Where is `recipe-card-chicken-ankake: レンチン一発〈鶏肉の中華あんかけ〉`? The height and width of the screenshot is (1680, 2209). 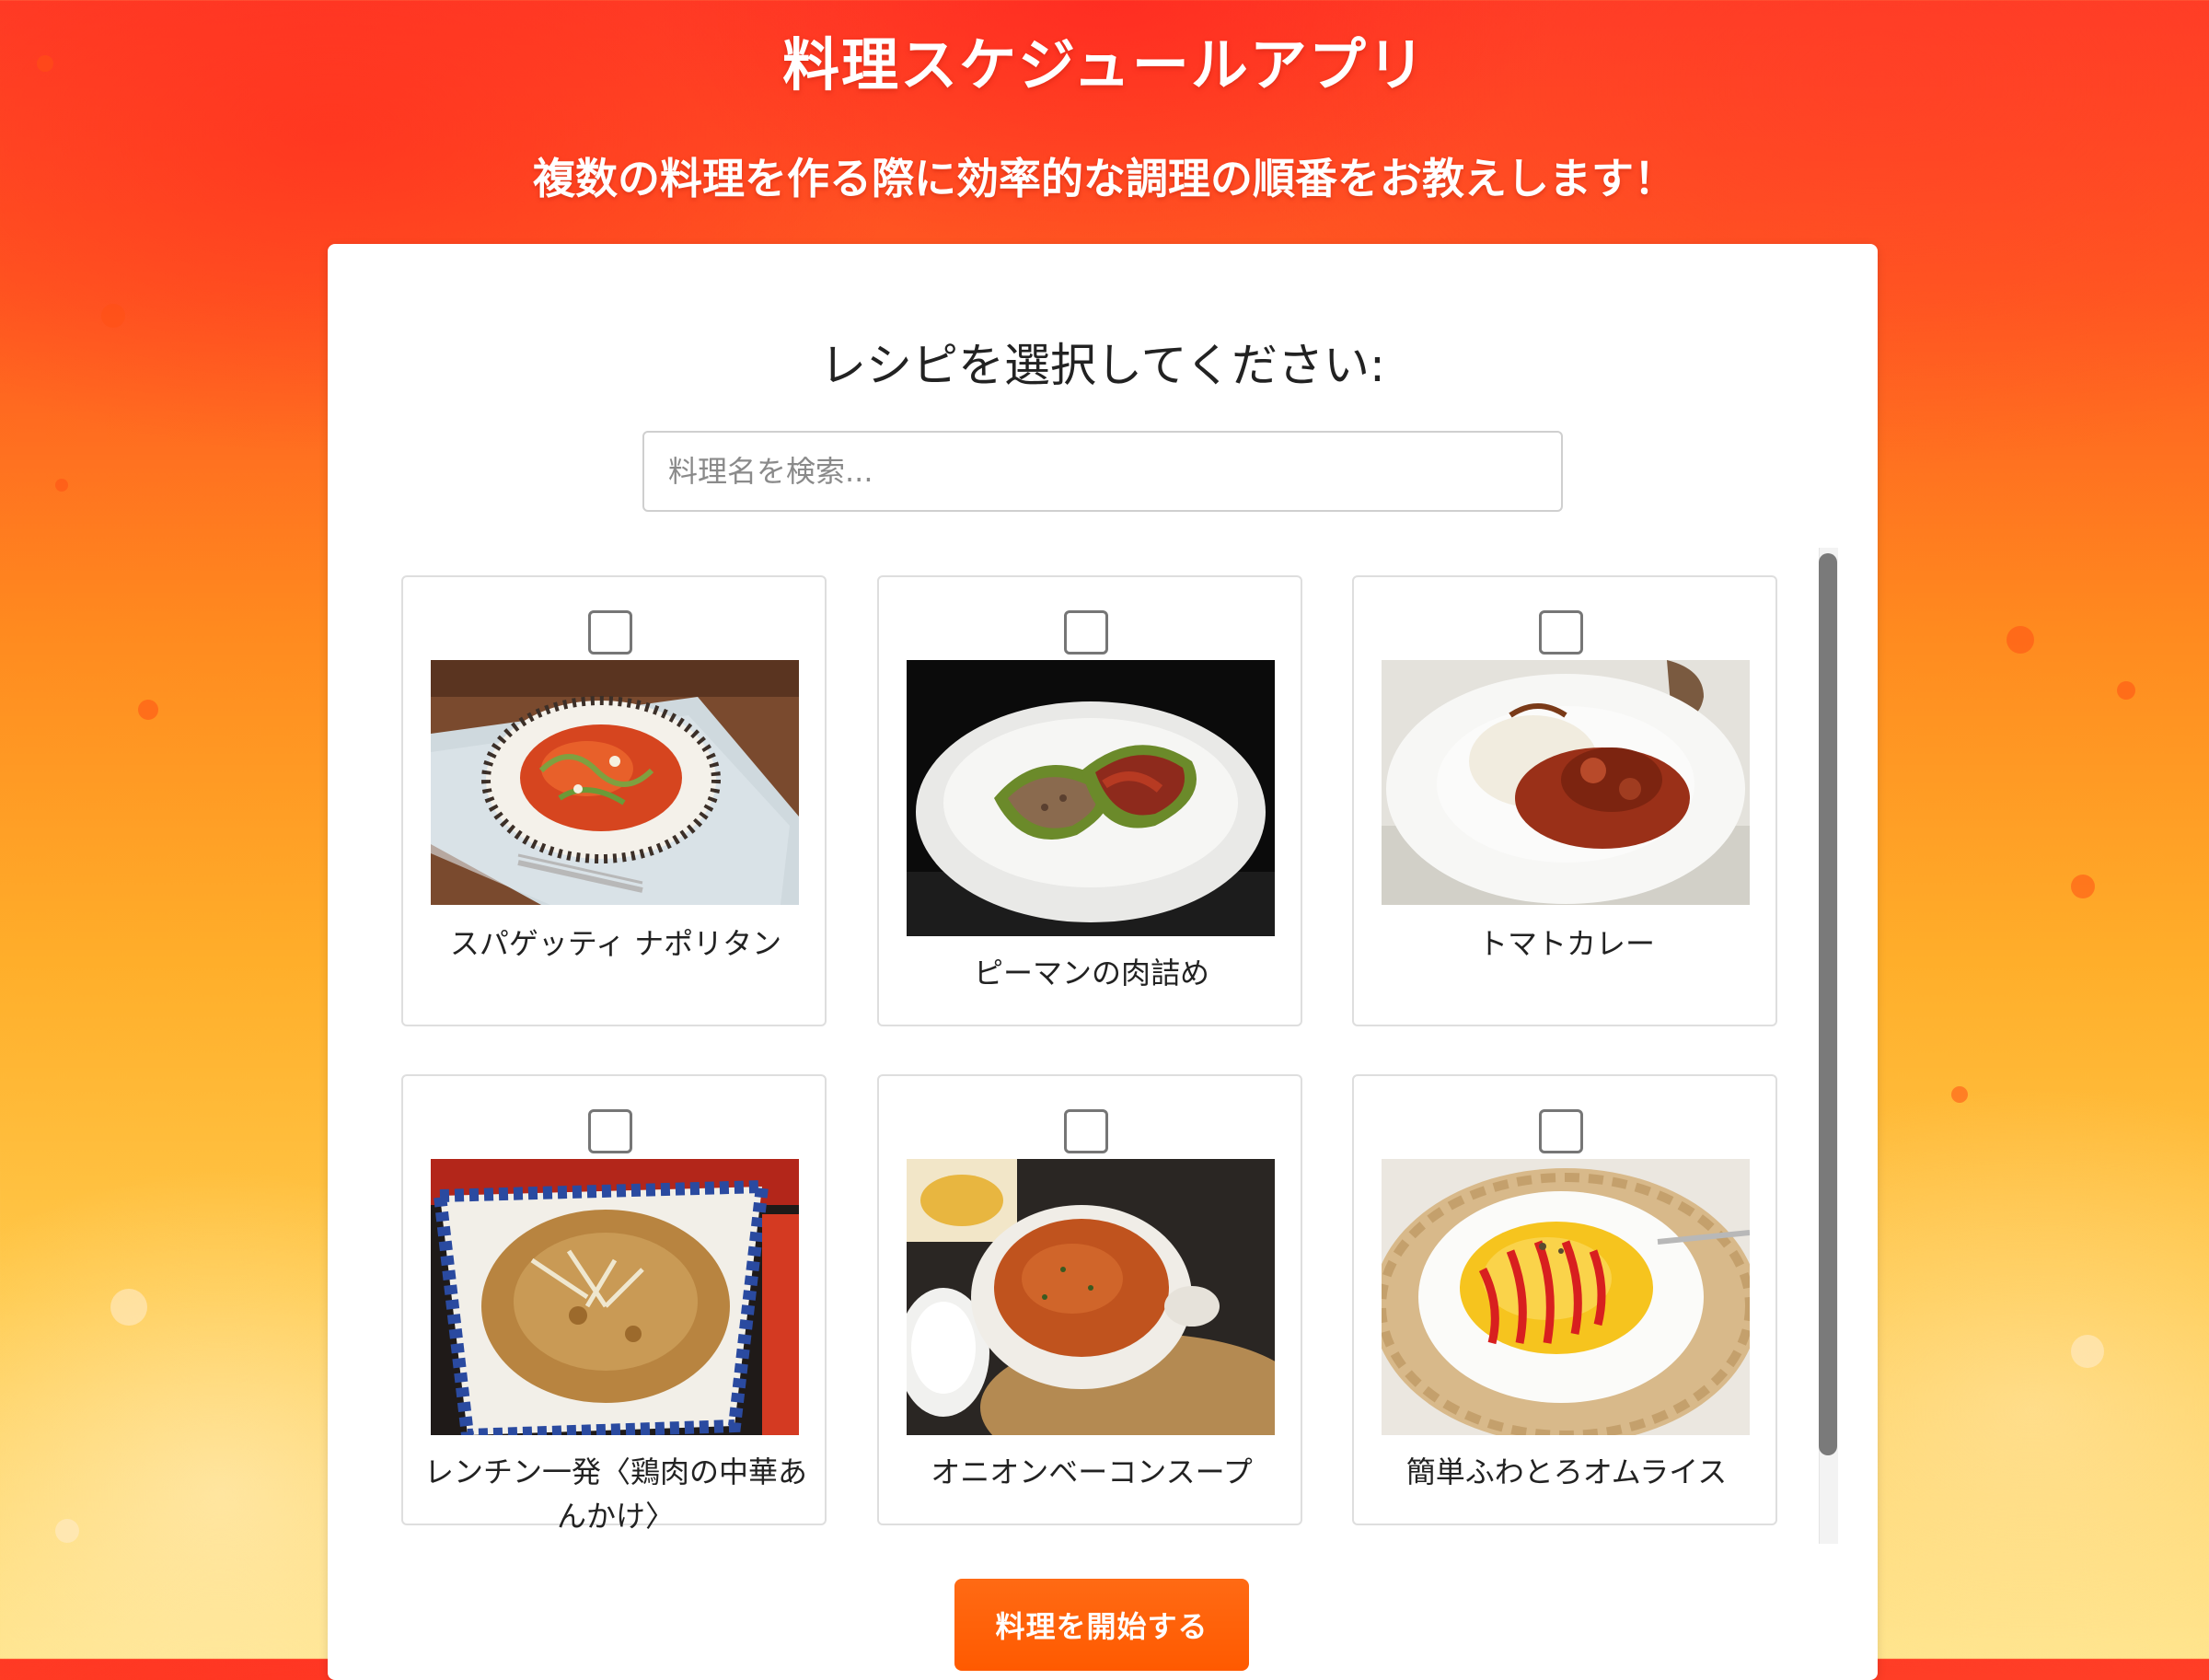 recipe-card-chicken-ankake: レンチン一発〈鶏肉の中華あんかけ〉 is located at coordinates (614, 1304).